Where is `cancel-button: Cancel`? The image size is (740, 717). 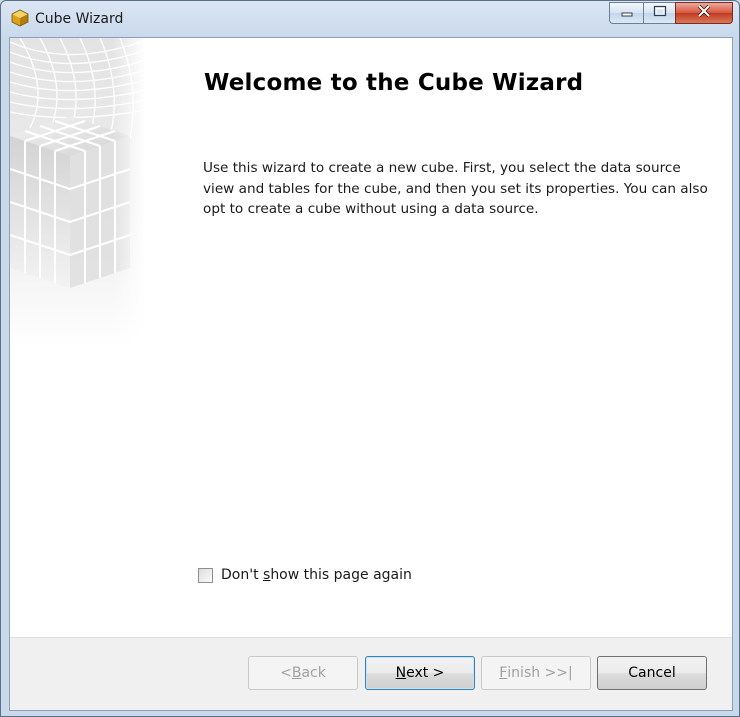
cancel-button: Cancel is located at coordinates (652, 673).